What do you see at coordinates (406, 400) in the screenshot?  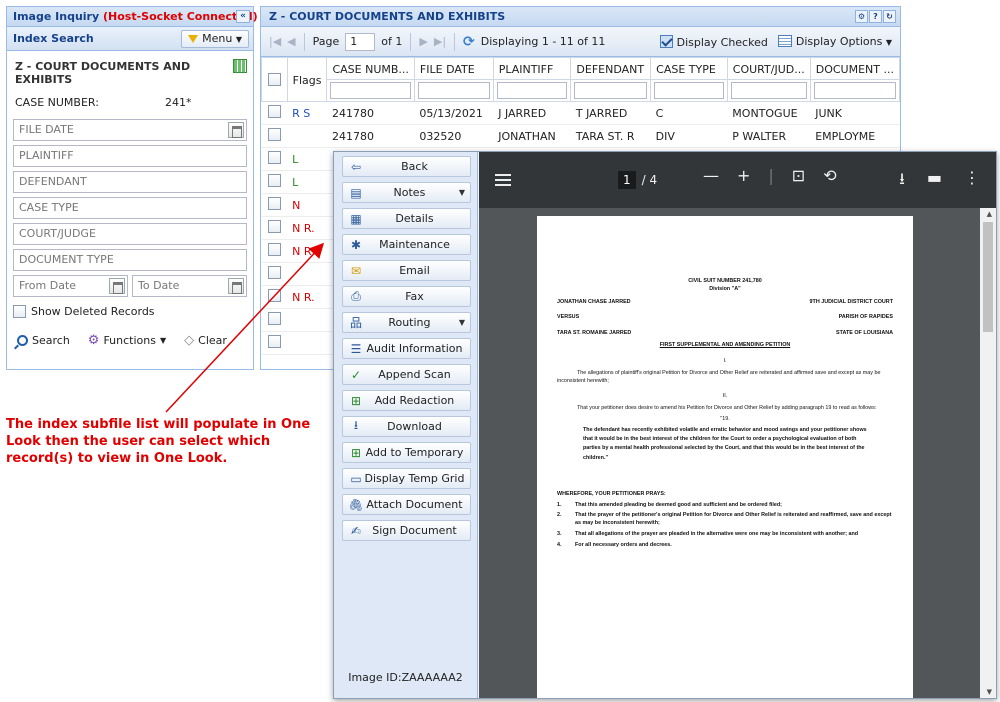 I see `add-redaction-button: ⊞ Add Redaction` at bounding box center [406, 400].